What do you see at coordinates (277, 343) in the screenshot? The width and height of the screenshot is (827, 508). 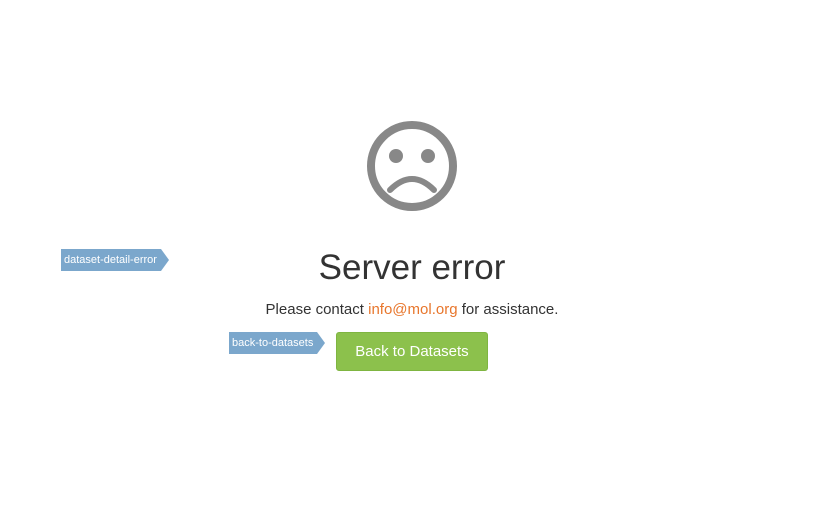 I see `back-to-datasets-tag: back-to-datasets` at bounding box center [277, 343].